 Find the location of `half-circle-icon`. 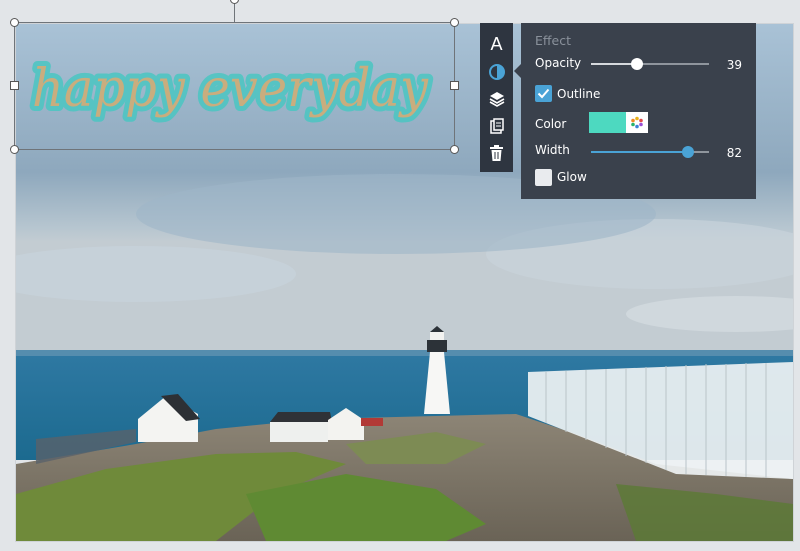

half-circle-icon is located at coordinates (496, 72).